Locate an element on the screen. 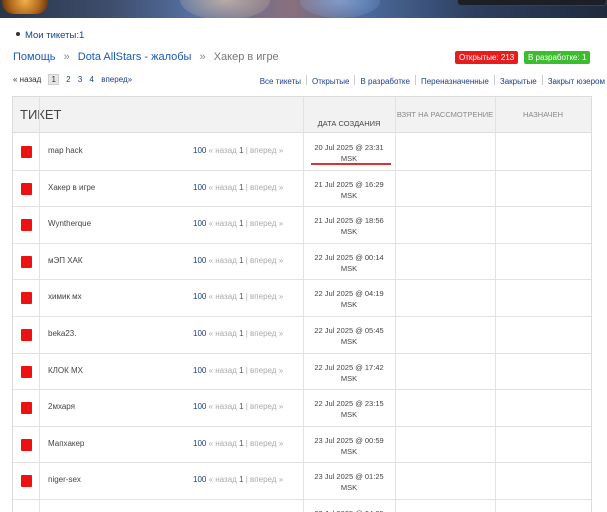 Image resolution: width=607 pixels, height=512 pixels. filter-closed-by-user: Закрыт юзером is located at coordinates (576, 81).